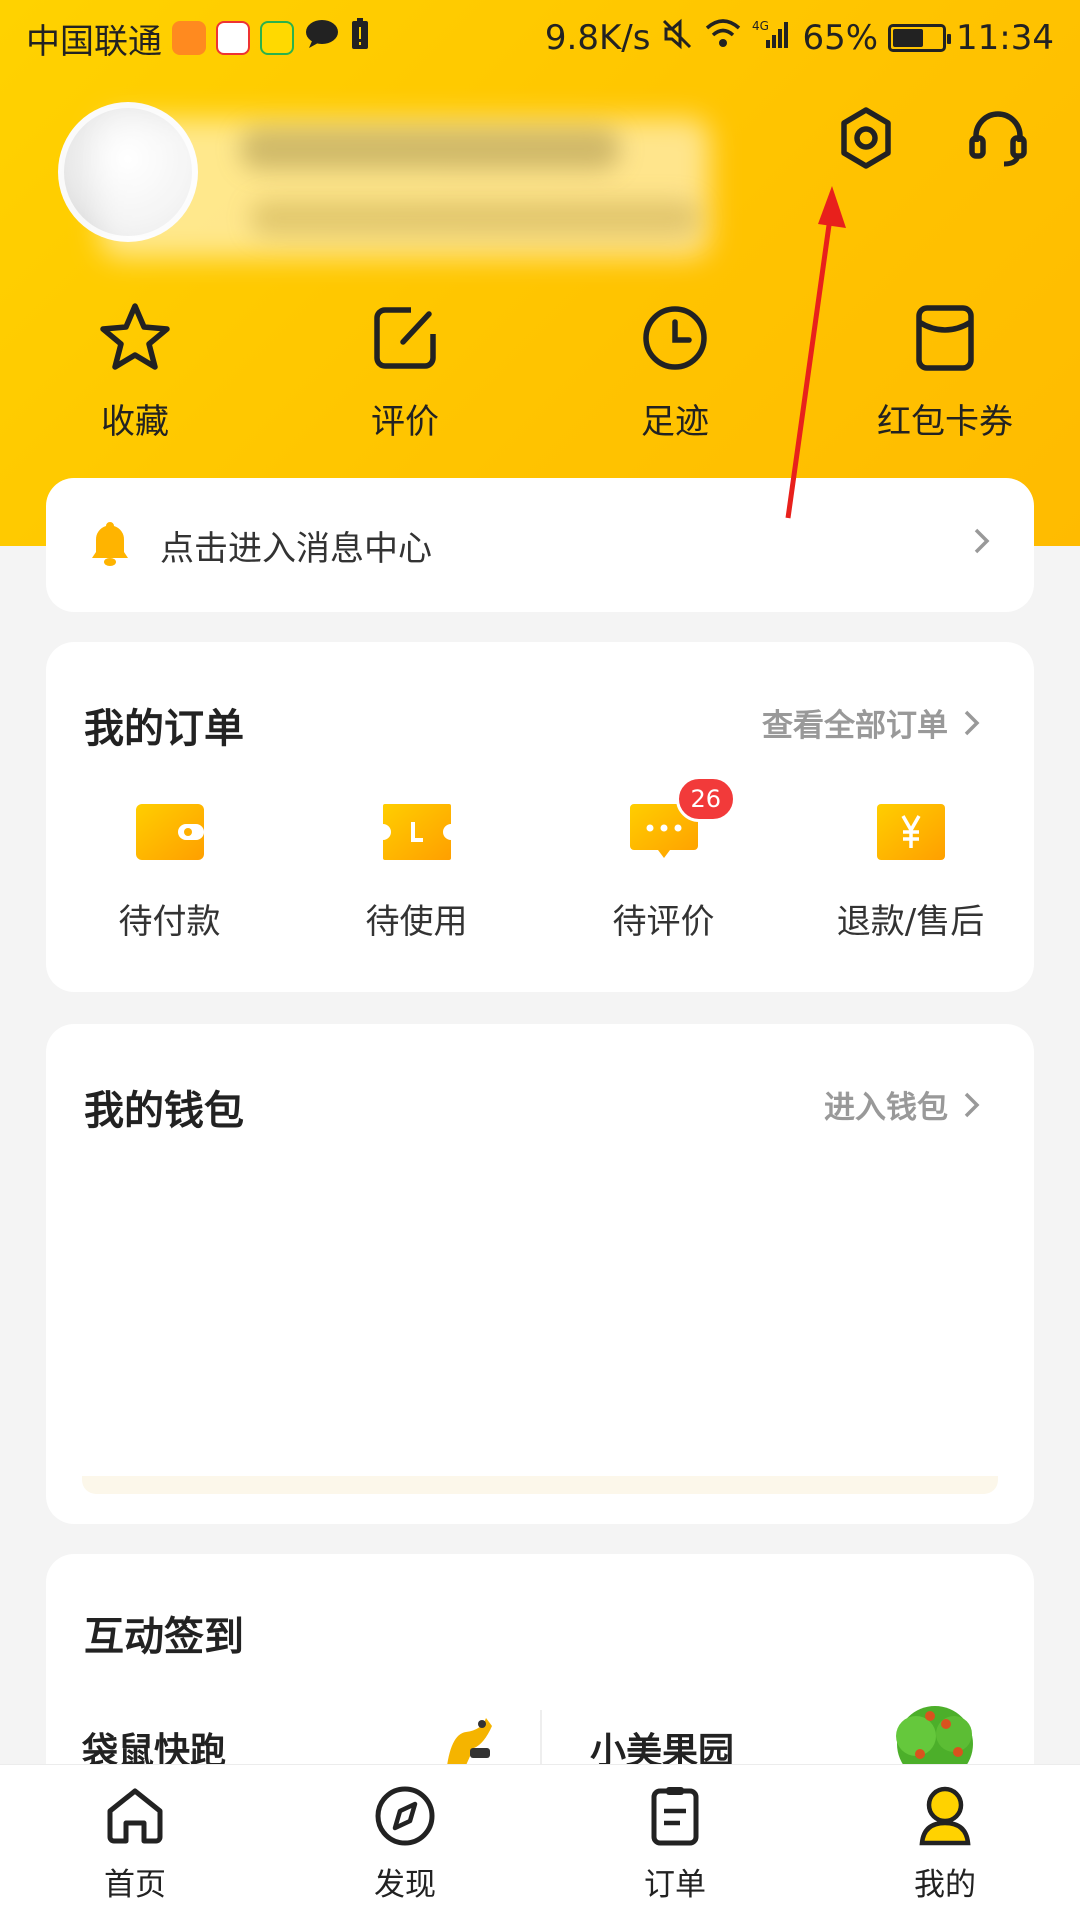 The height and width of the screenshot is (1920, 1080). What do you see at coordinates (170, 834) in the screenshot?
I see `wallet-icon` at bounding box center [170, 834].